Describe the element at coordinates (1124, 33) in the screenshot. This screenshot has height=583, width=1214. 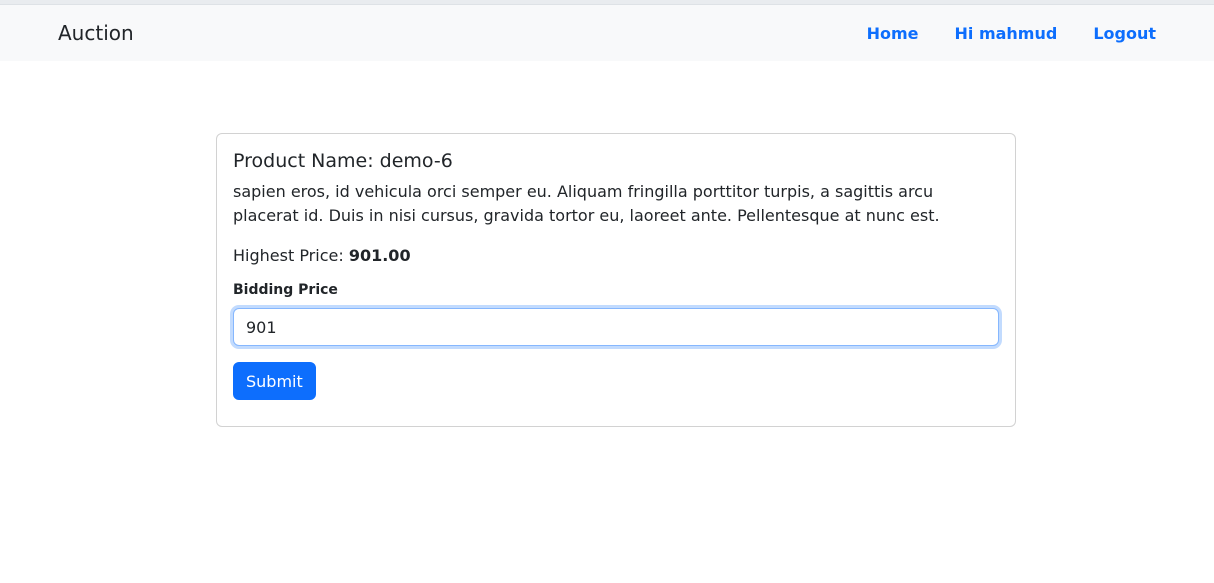
I see `nav-logout-link: Logout` at that location.